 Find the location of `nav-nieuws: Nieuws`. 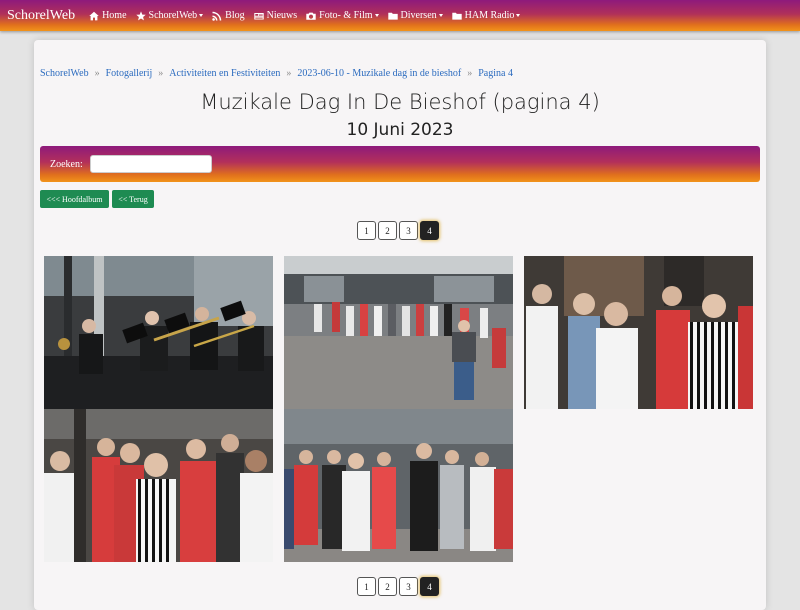

nav-nieuws: Nieuws is located at coordinates (275, 15).